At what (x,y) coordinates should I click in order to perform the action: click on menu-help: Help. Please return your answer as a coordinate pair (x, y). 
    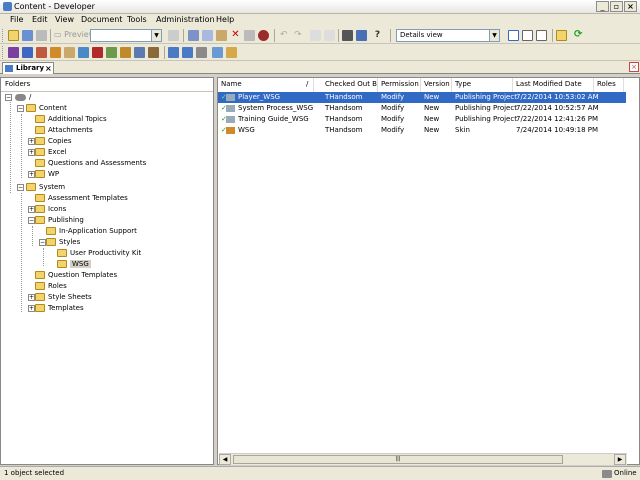
    Looking at the image, I should click on (225, 19).